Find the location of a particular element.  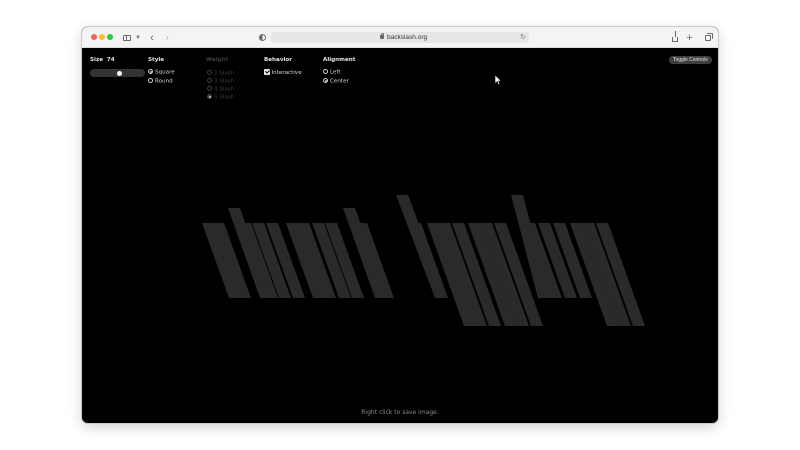

tabs-icon is located at coordinates (708, 37).